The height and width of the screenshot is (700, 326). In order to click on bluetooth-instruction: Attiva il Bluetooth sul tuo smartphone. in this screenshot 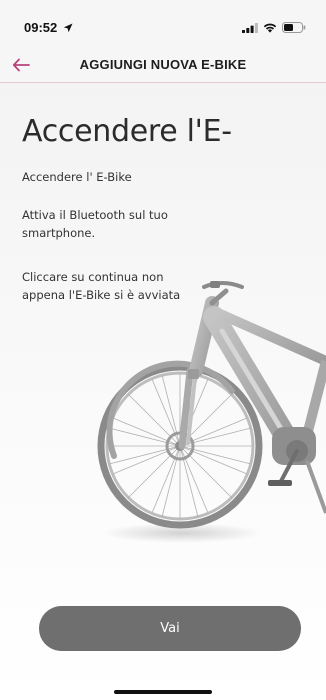, I will do `click(95, 224)`.